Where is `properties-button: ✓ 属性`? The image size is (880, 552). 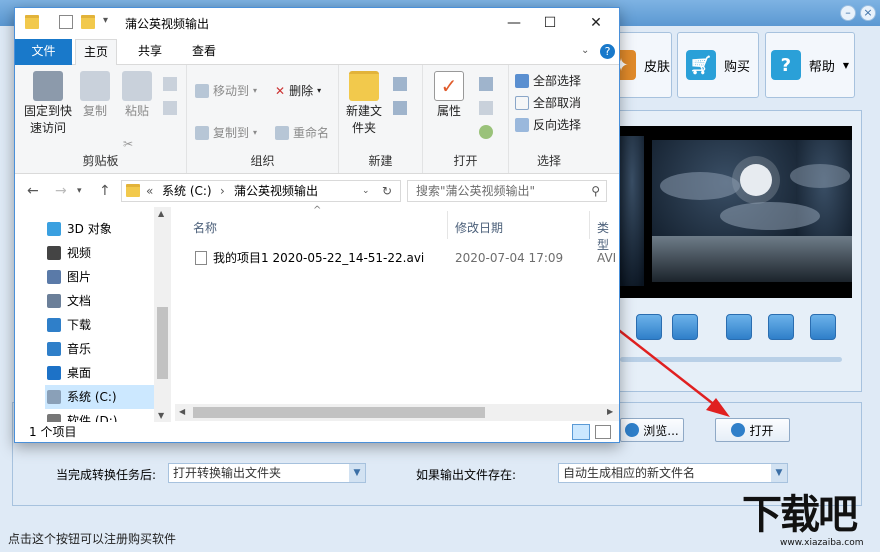
properties-button: ✓ 属性 is located at coordinates (449, 95).